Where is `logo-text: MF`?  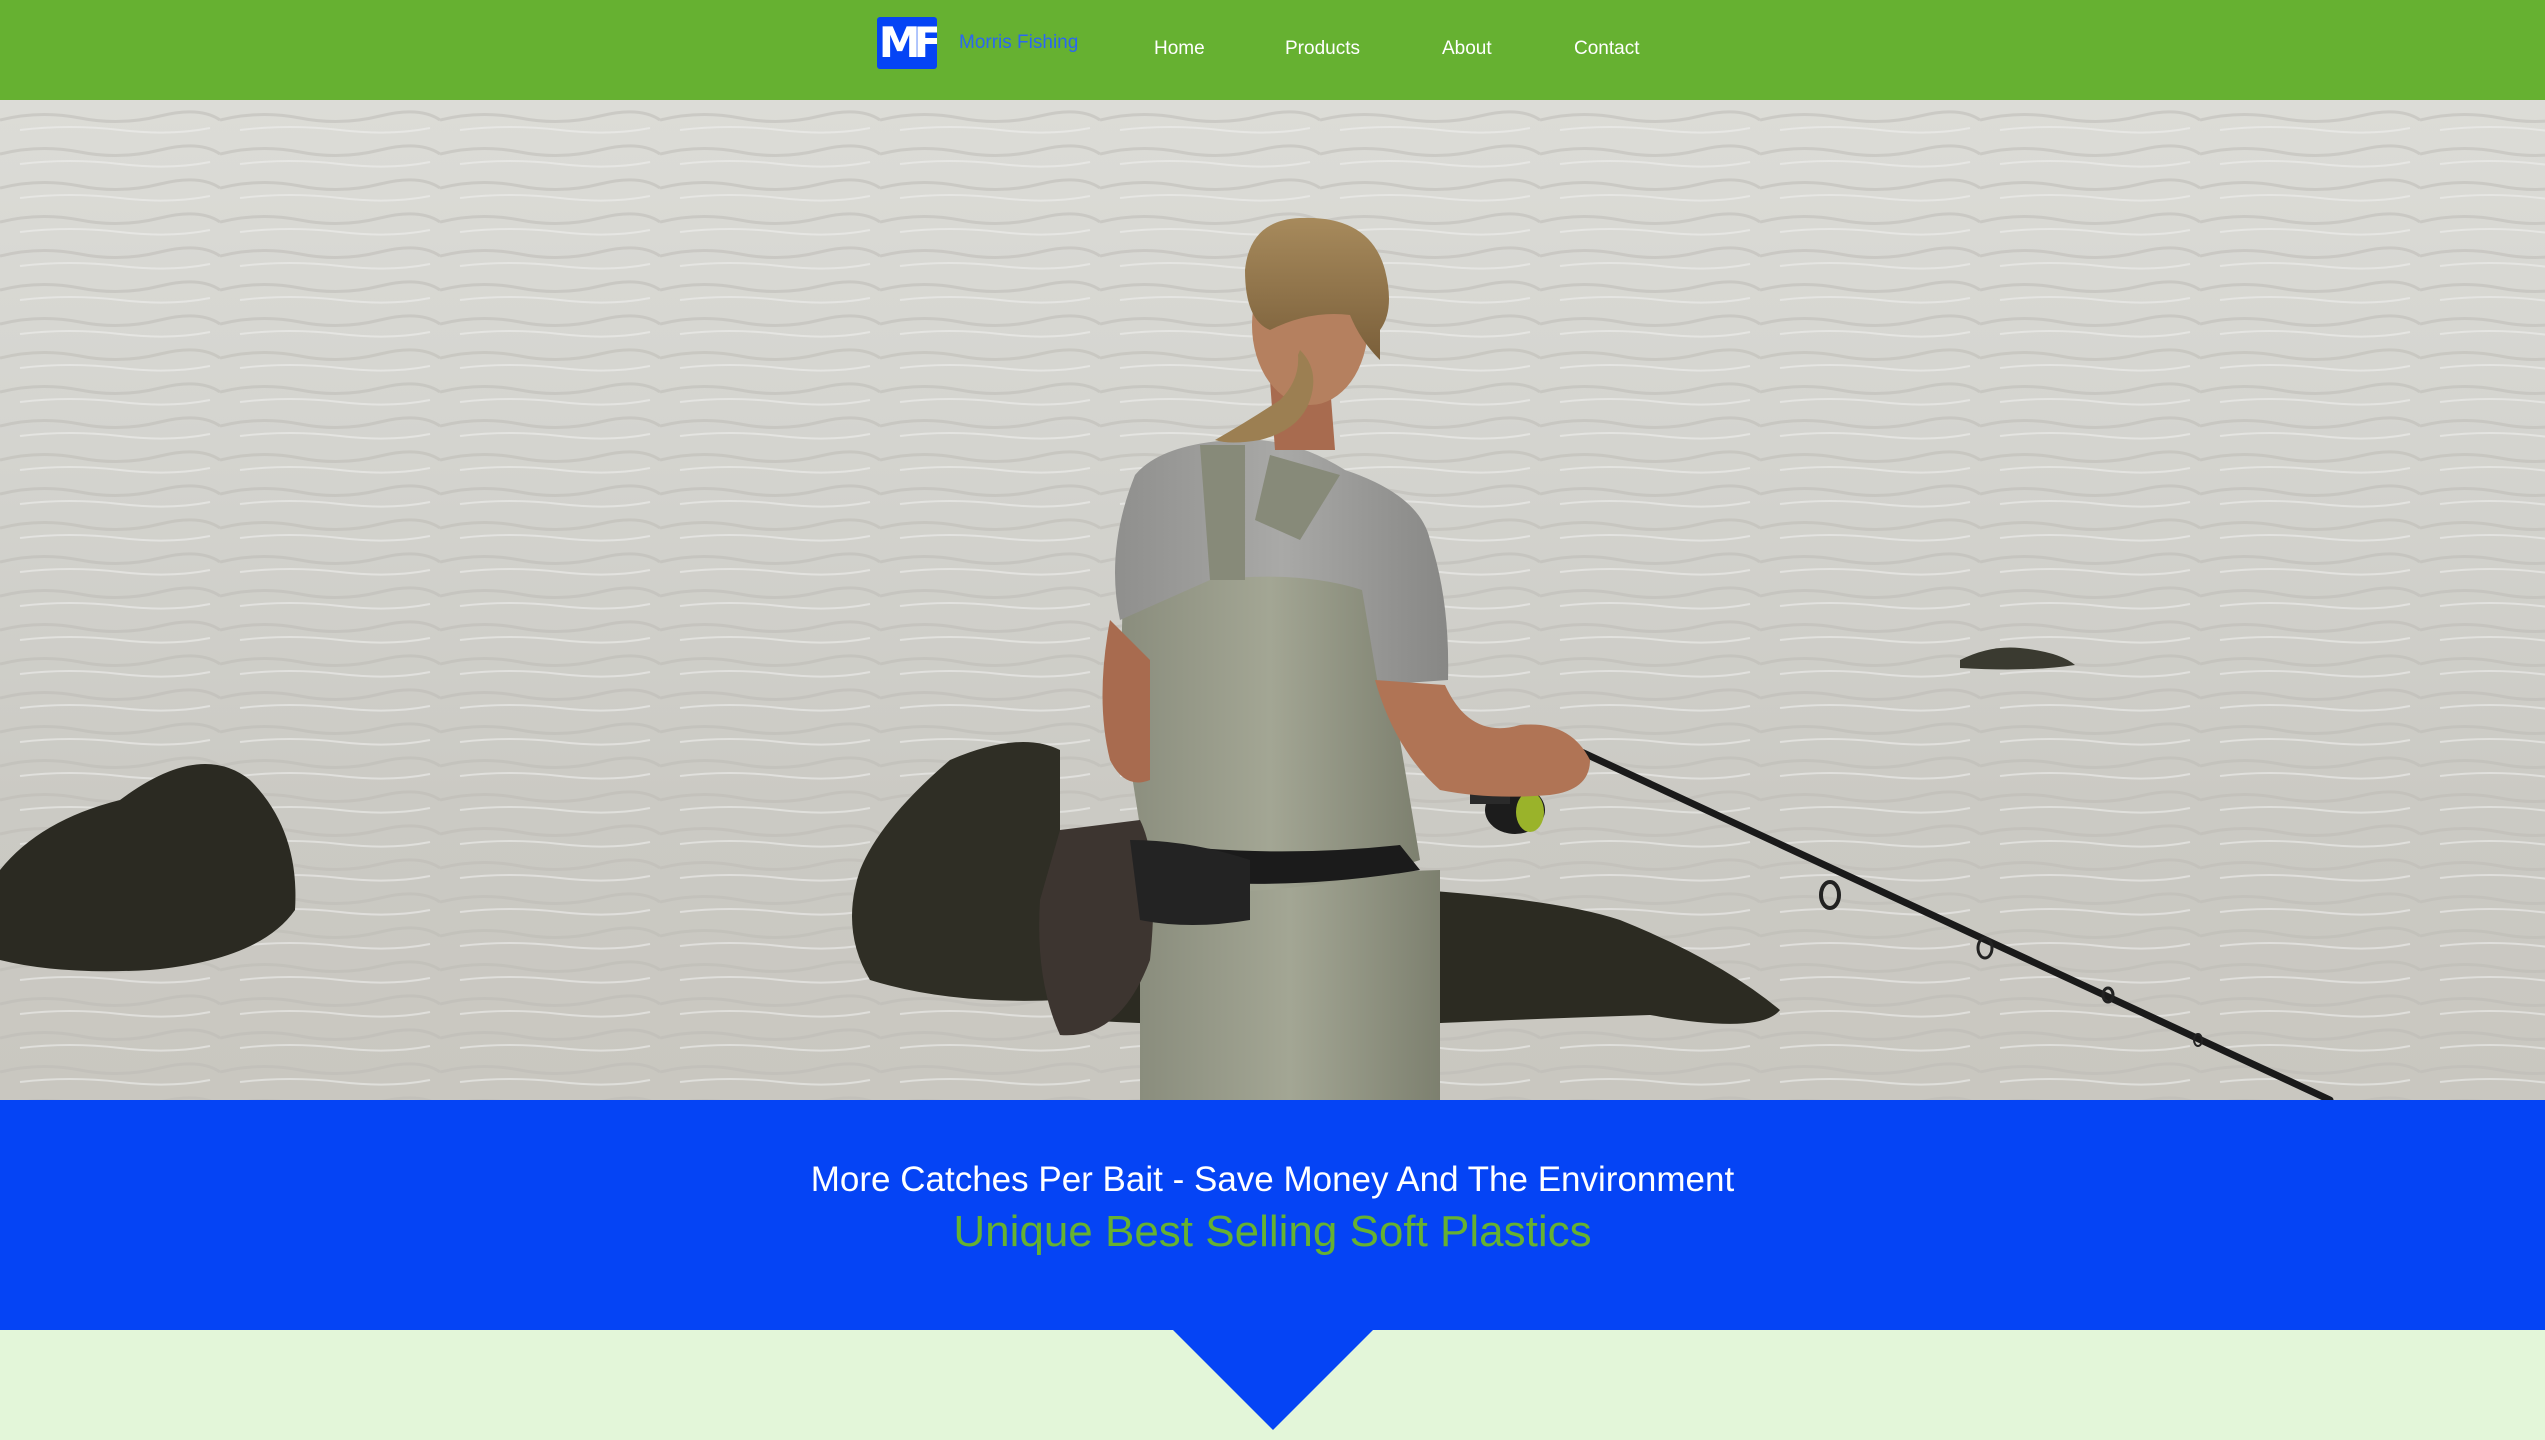
logo-text: MF is located at coordinates (907, 42).